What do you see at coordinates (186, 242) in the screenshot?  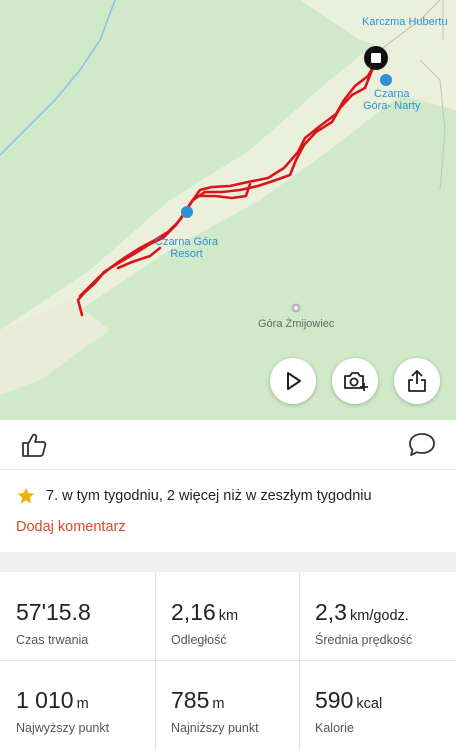 I see `poi-label-line: Czarna Góra` at bounding box center [186, 242].